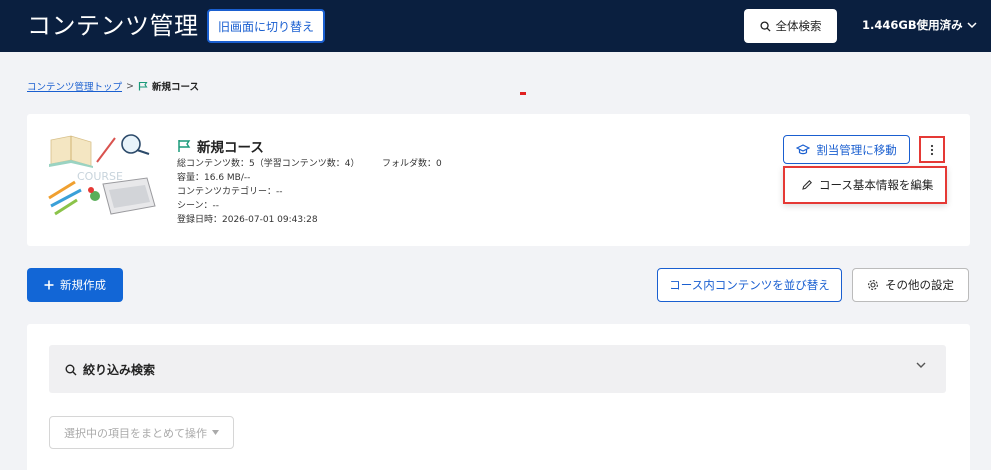  Describe the element at coordinates (230, 148) in the screenshot. I see `course-name-text: 新規コース` at that location.